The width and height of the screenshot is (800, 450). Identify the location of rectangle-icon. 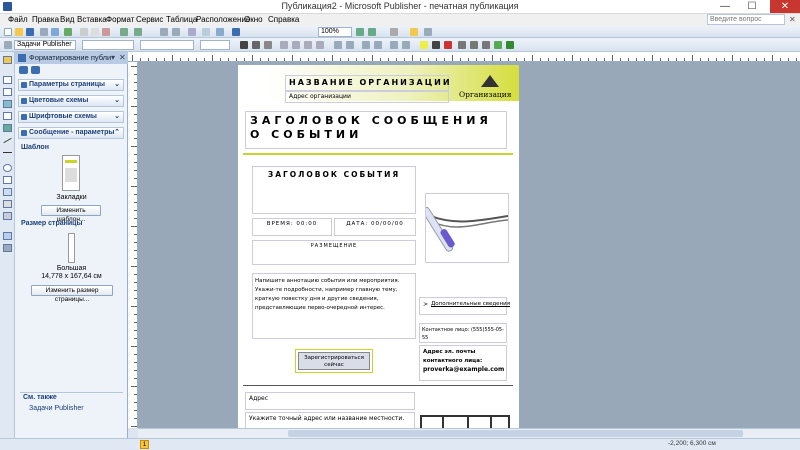
(7, 180).